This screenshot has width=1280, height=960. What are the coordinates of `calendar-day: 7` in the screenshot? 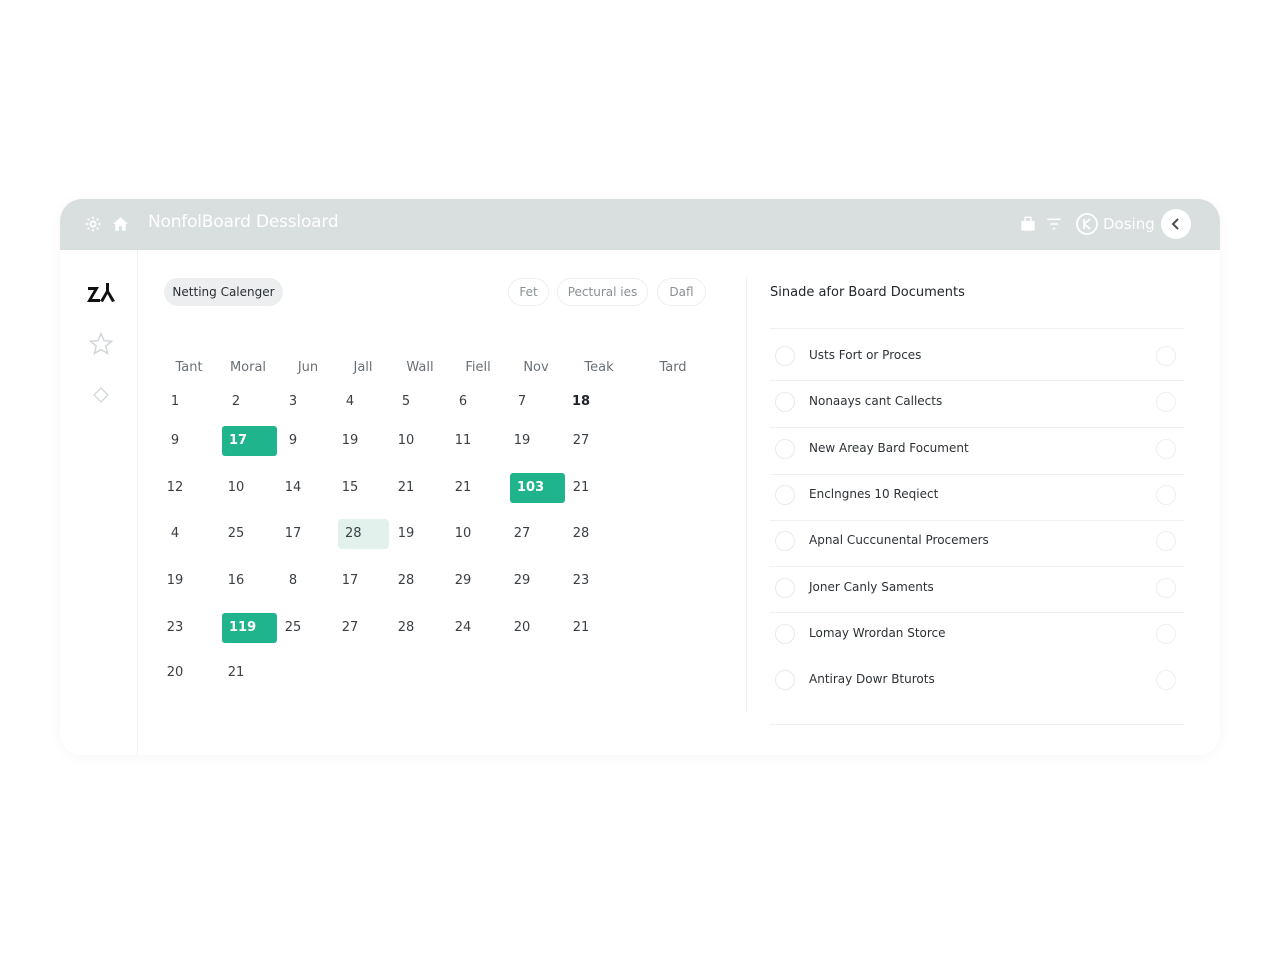 It's located at (522, 402).